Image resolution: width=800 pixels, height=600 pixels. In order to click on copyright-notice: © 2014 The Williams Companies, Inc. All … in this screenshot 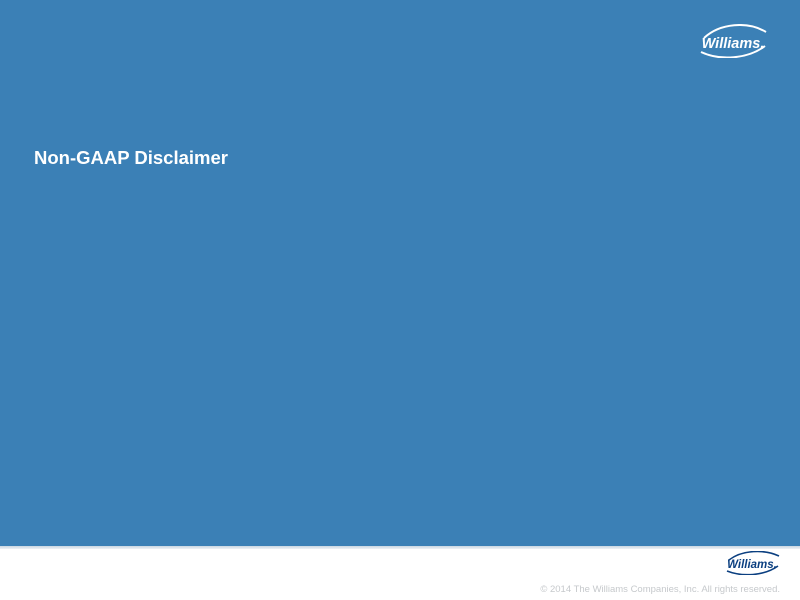, I will do `click(660, 589)`.